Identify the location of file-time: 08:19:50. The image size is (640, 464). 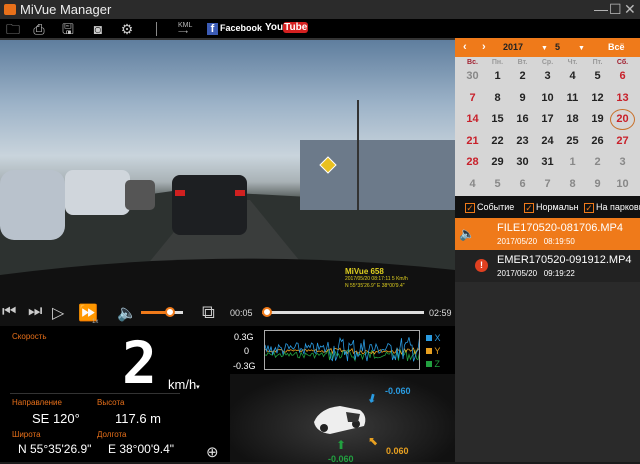
(559, 241).